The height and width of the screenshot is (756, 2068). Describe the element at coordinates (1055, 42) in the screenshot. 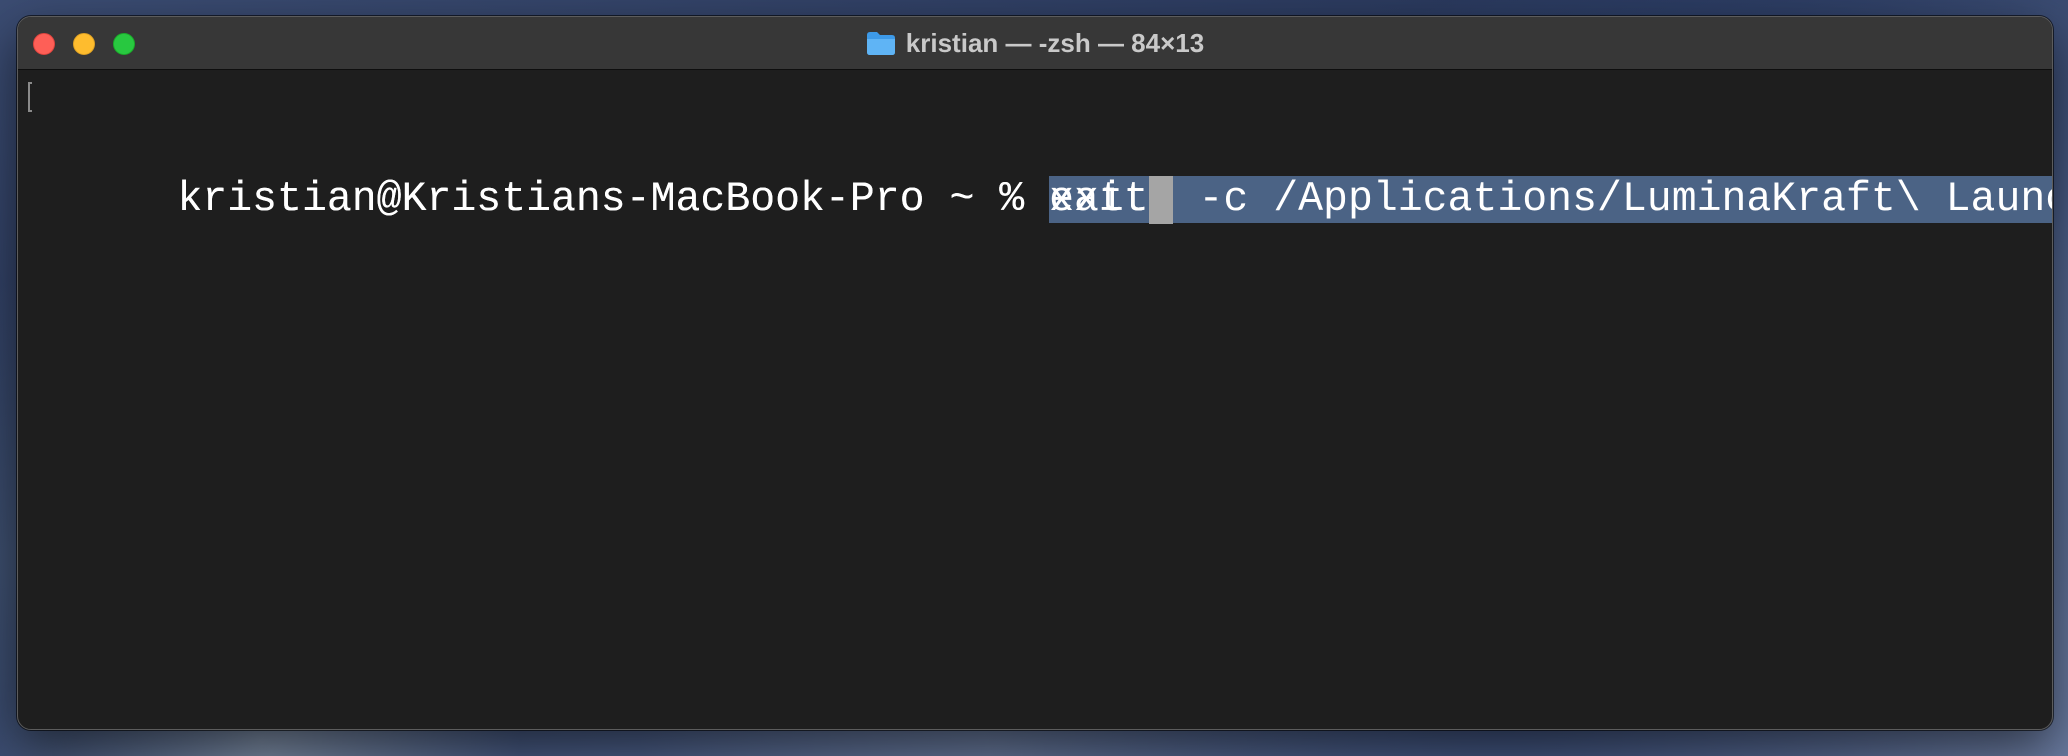

I see `window-title: kristian — -zsh — 84×13` at that location.